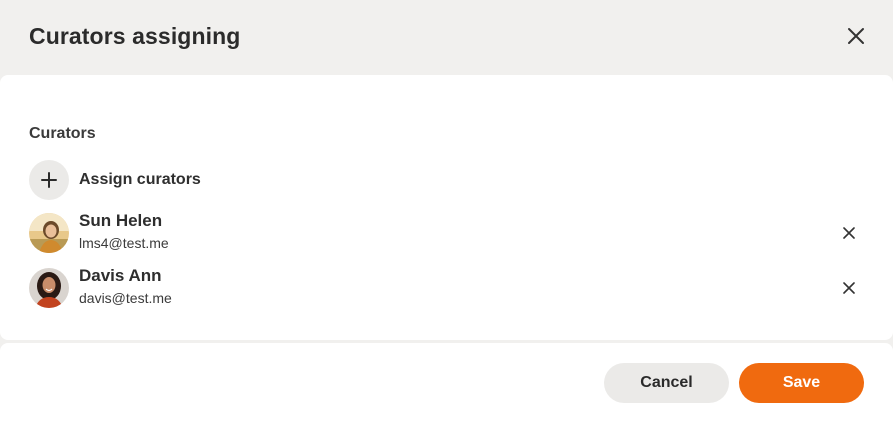 The height and width of the screenshot is (424, 893). What do you see at coordinates (449, 288) in the screenshot?
I see `curator-item: Davis Ann davis@test.me` at bounding box center [449, 288].